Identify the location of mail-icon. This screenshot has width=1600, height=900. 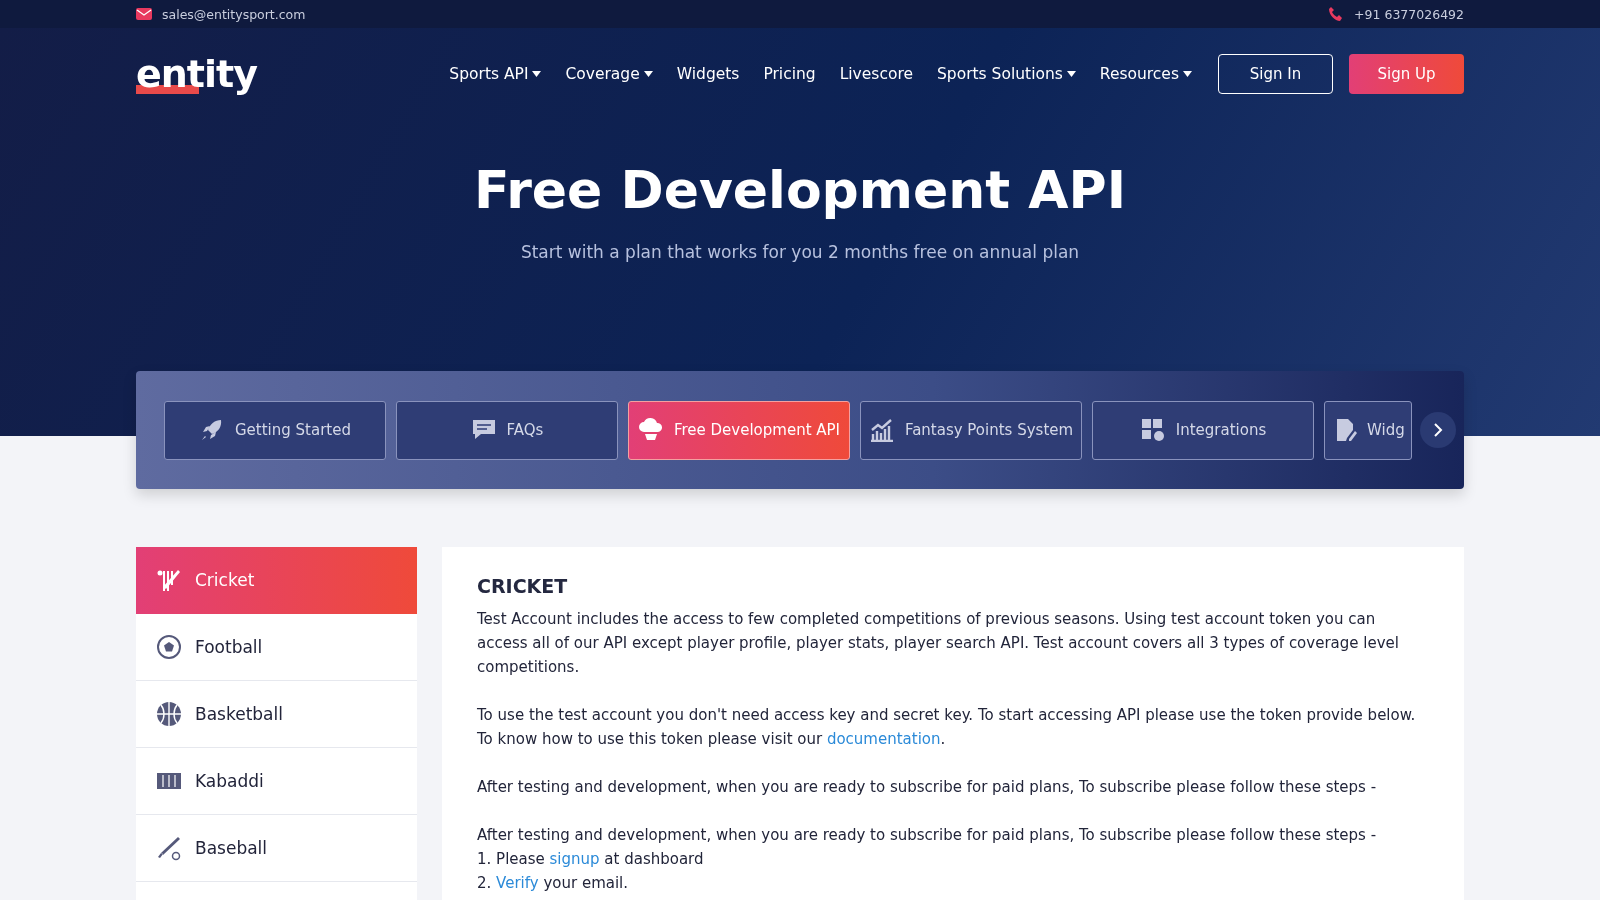
(144, 14).